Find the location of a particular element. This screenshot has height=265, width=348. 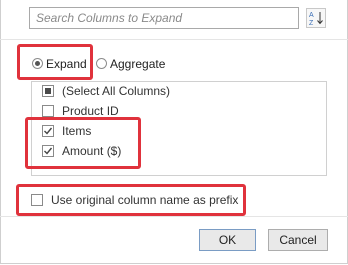

top-divider is located at coordinates (174, 39).